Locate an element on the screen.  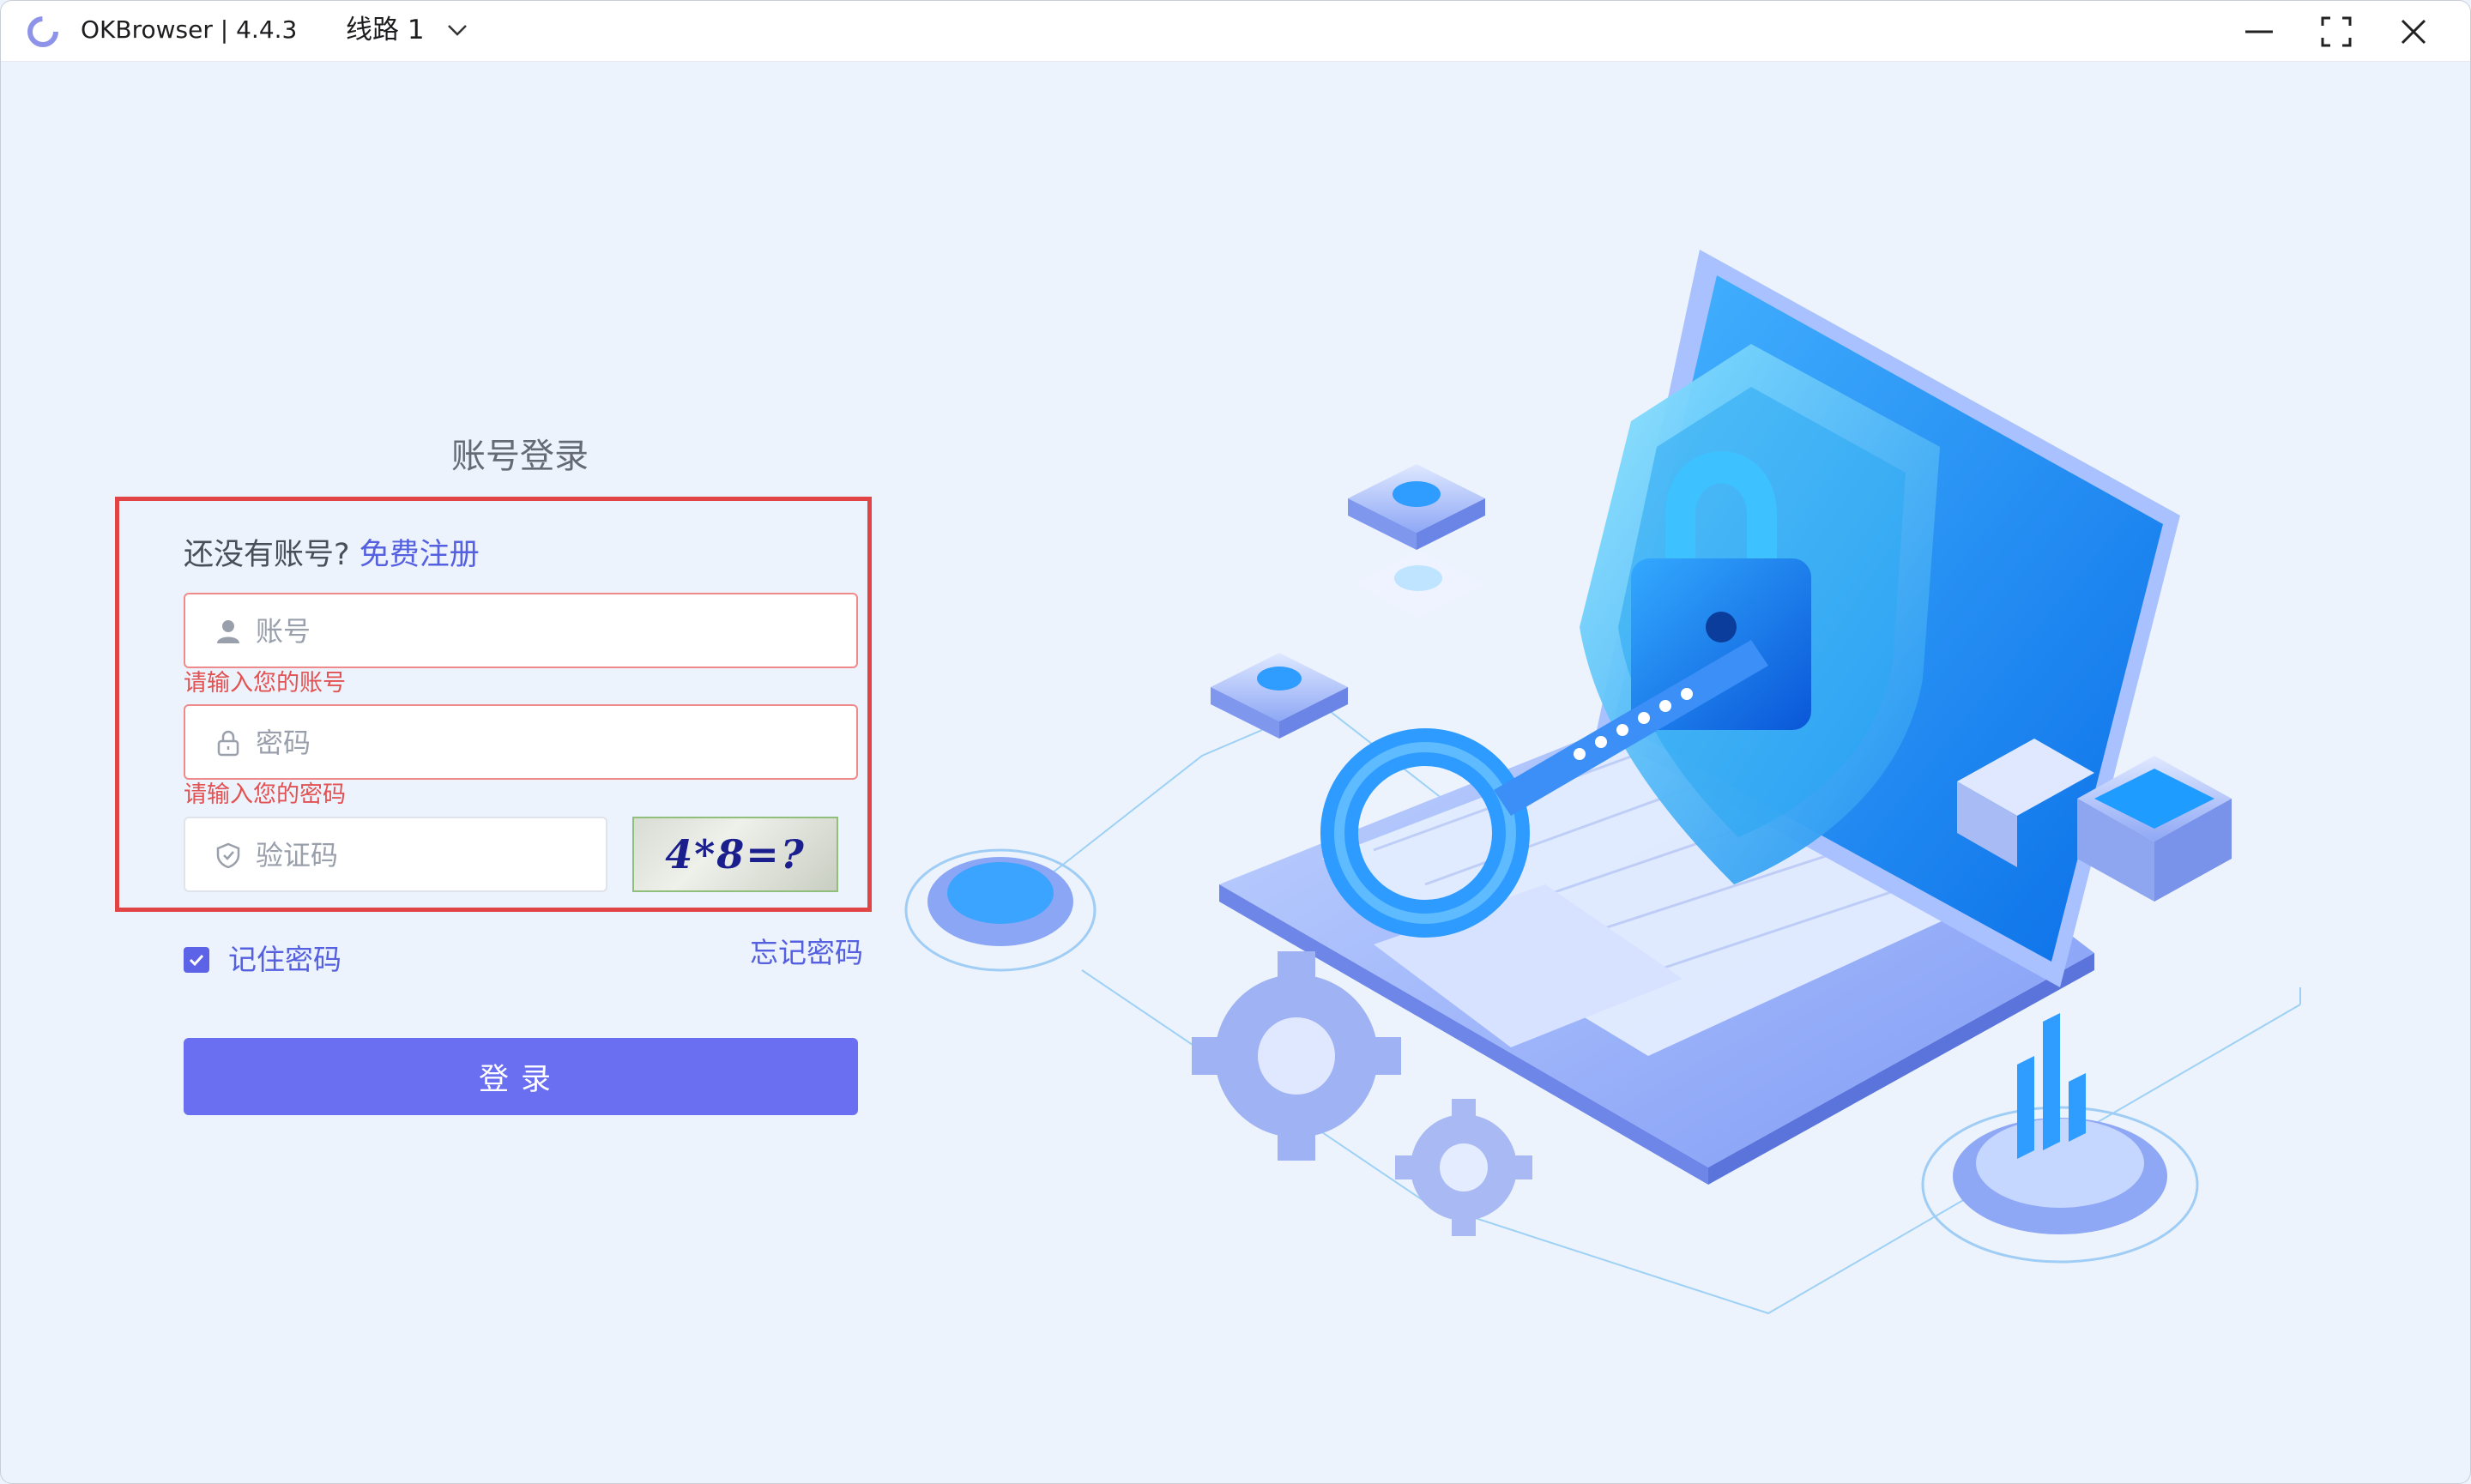
close-button is located at coordinates (2413, 31).